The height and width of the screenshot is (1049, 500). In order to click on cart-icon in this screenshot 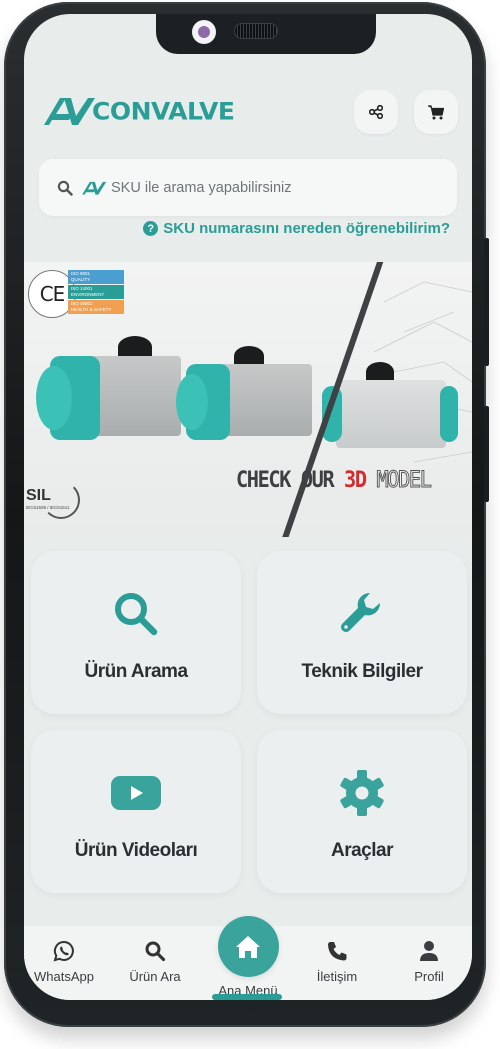, I will do `click(436, 111)`.